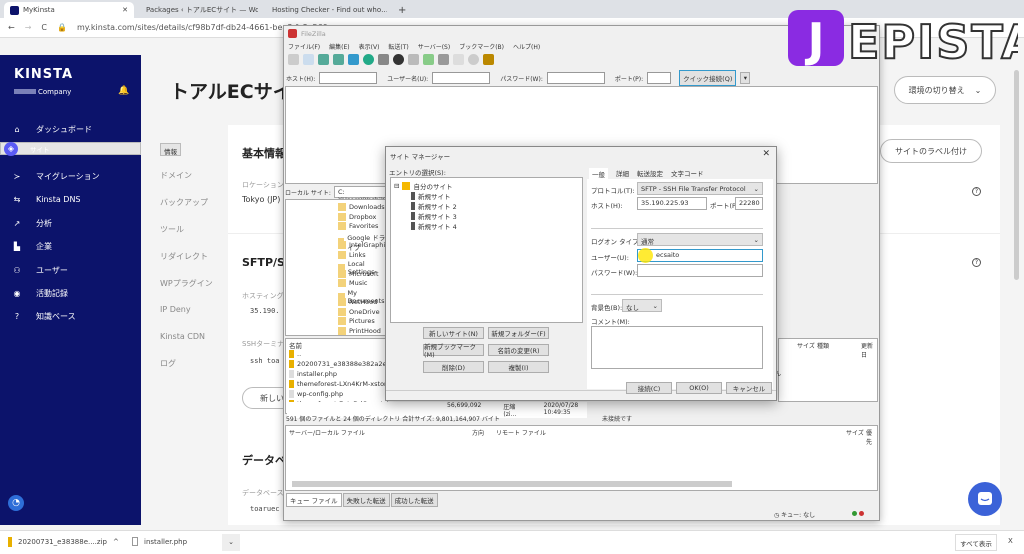 This screenshot has width=1024, height=554. What do you see at coordinates (359, 330) in the screenshot?
I see `local-tree-item: PrintHood` at bounding box center [359, 330].